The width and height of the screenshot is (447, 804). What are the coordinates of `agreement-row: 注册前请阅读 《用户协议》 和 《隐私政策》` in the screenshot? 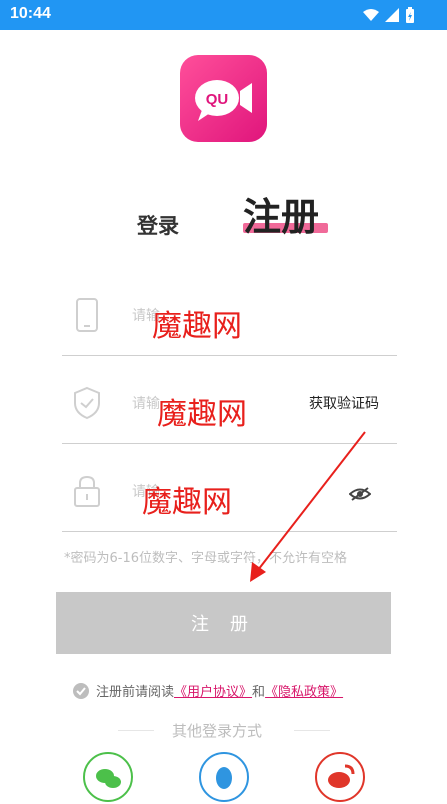 It's located at (207, 690).